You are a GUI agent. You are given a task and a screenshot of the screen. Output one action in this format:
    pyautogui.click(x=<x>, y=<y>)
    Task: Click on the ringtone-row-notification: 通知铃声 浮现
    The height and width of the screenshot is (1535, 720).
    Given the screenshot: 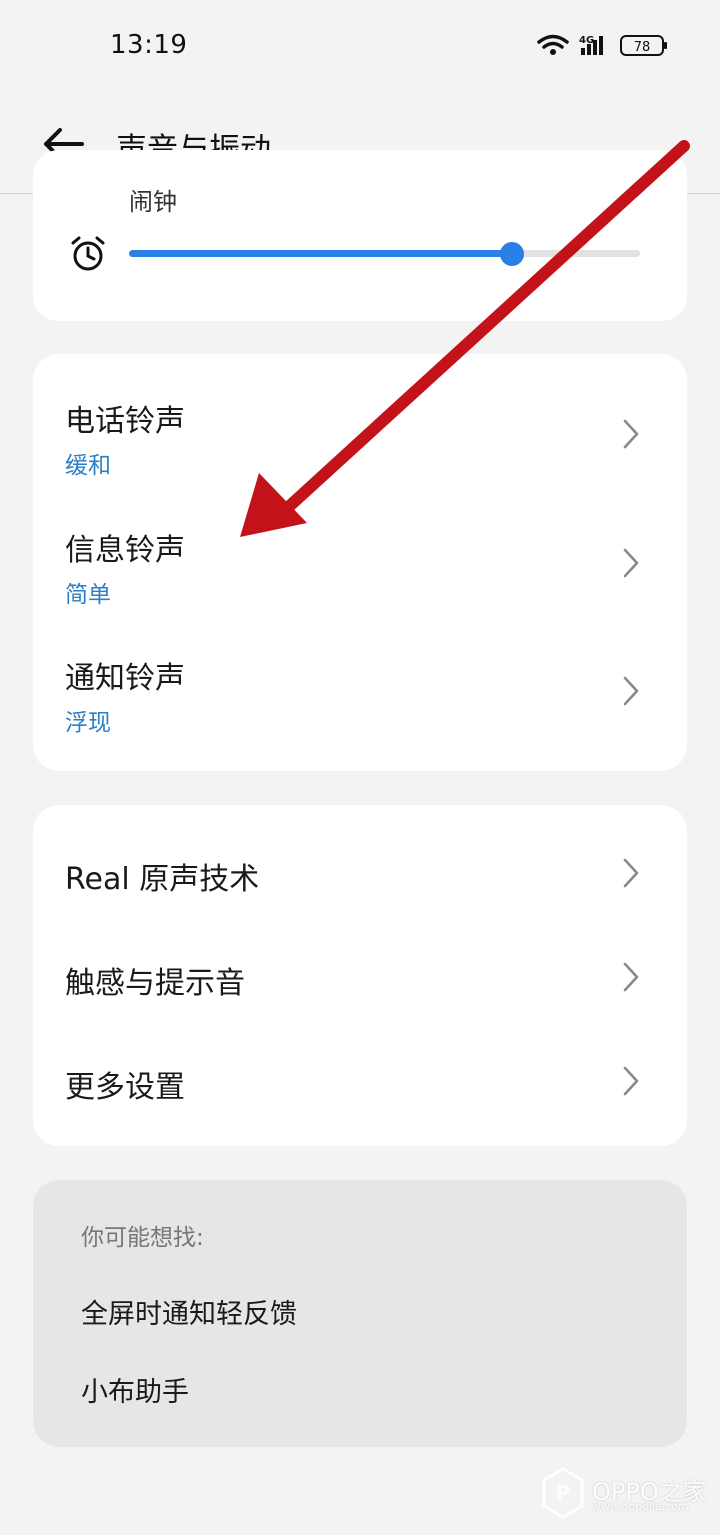 What is the action you would take?
    pyautogui.click(x=360, y=691)
    